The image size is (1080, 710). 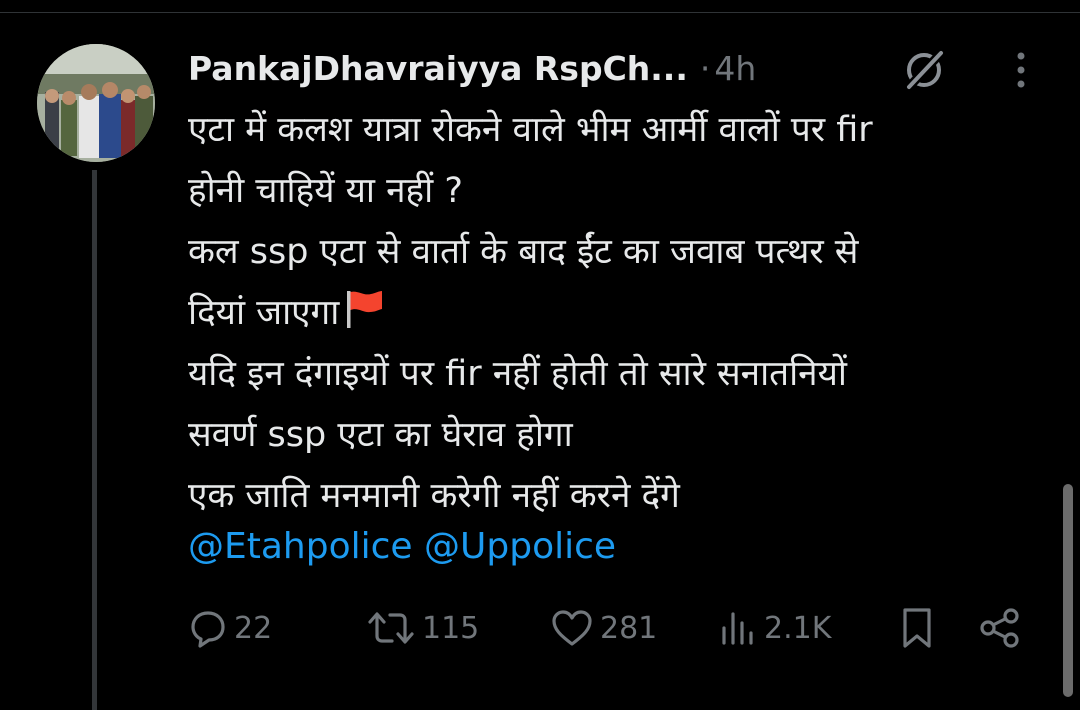 What do you see at coordinates (208, 629) in the screenshot?
I see `reply-icon` at bounding box center [208, 629].